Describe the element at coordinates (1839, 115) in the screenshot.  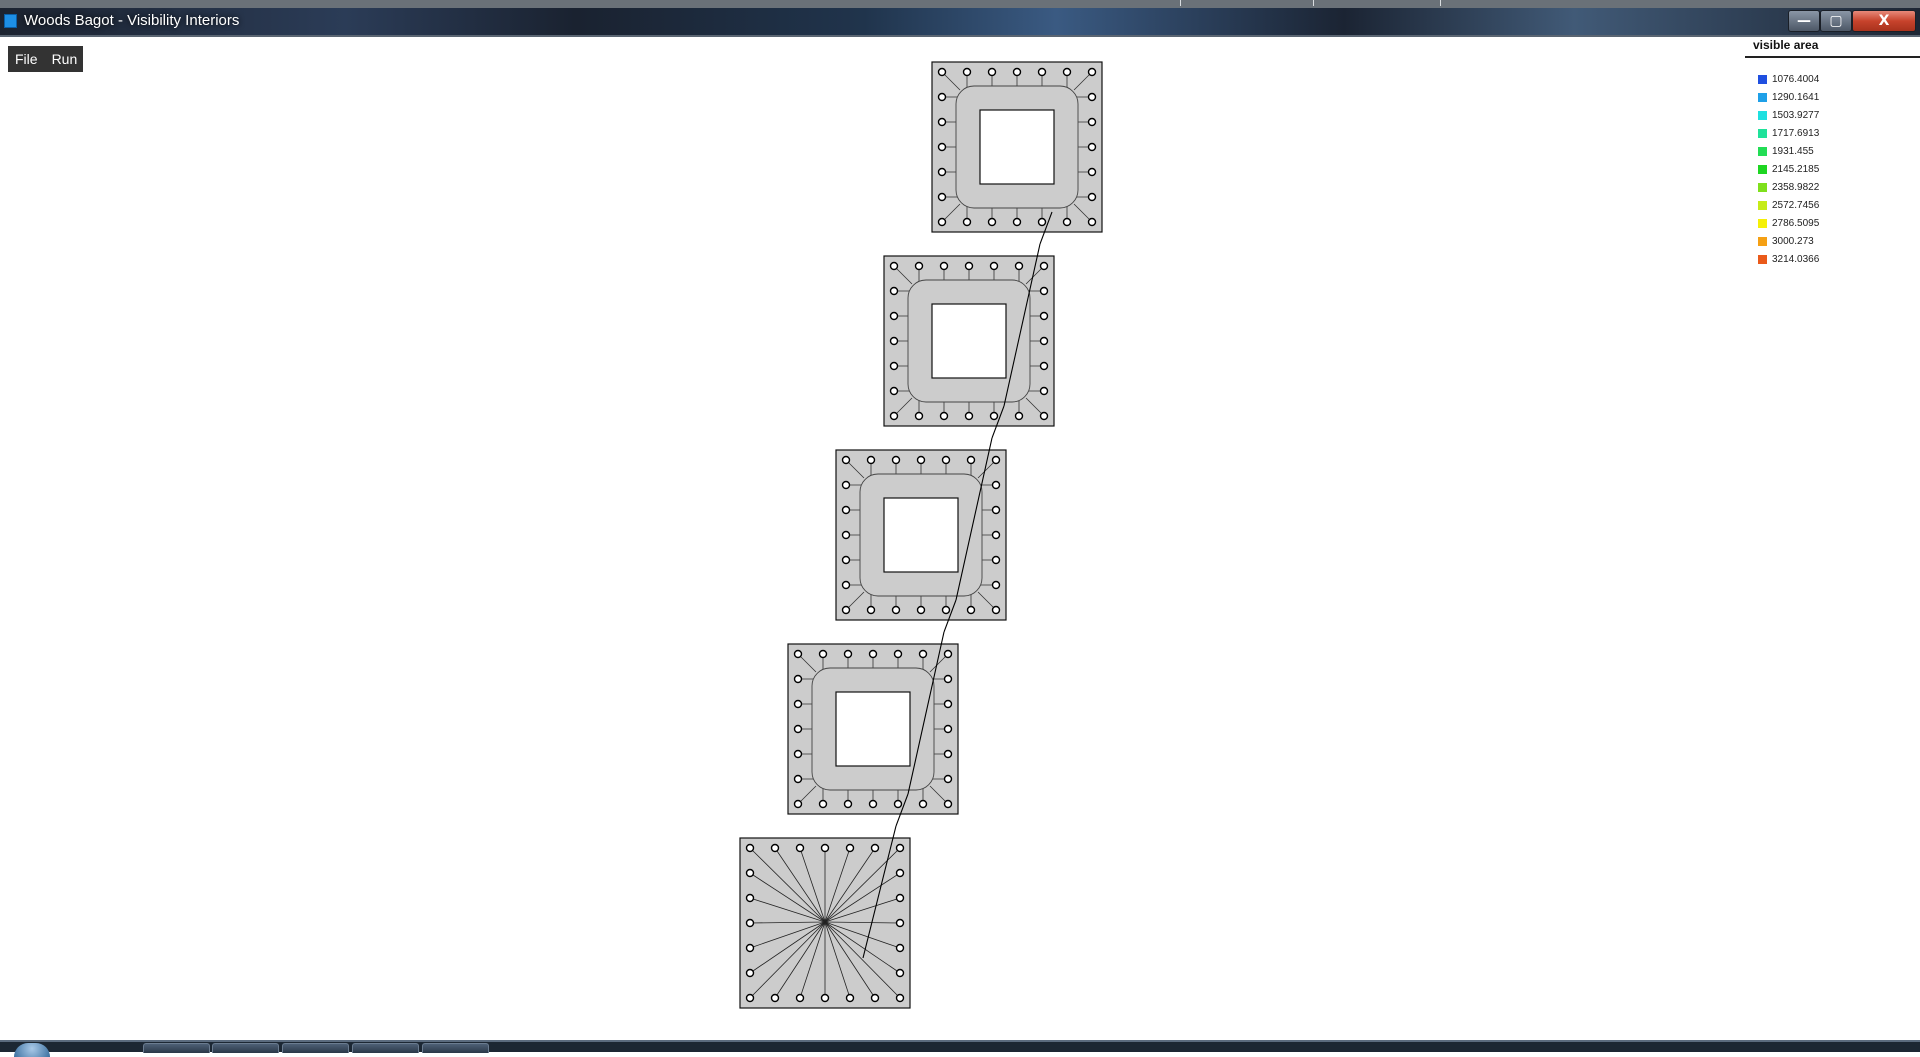
I see `legend-item: 1503.9277` at that location.